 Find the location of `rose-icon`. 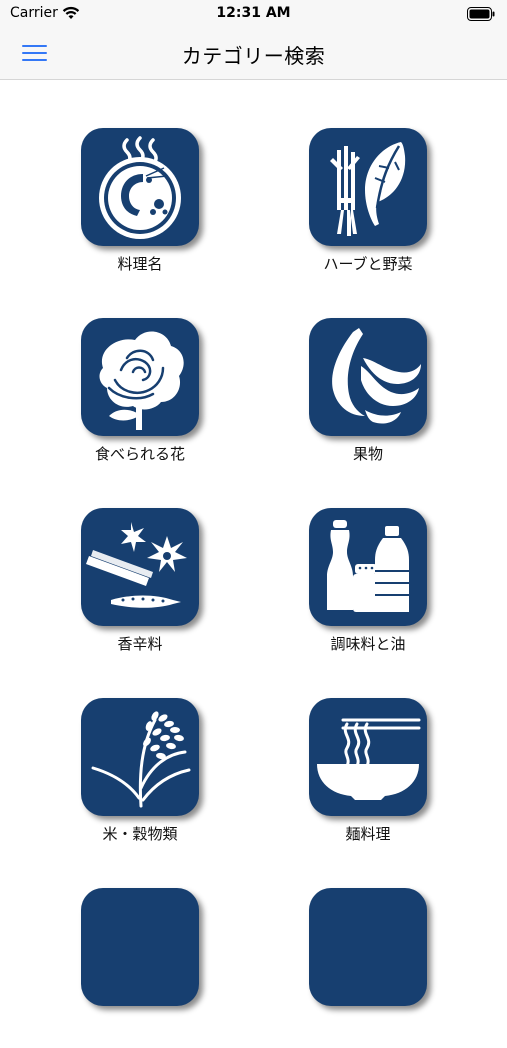

rose-icon is located at coordinates (140, 377).